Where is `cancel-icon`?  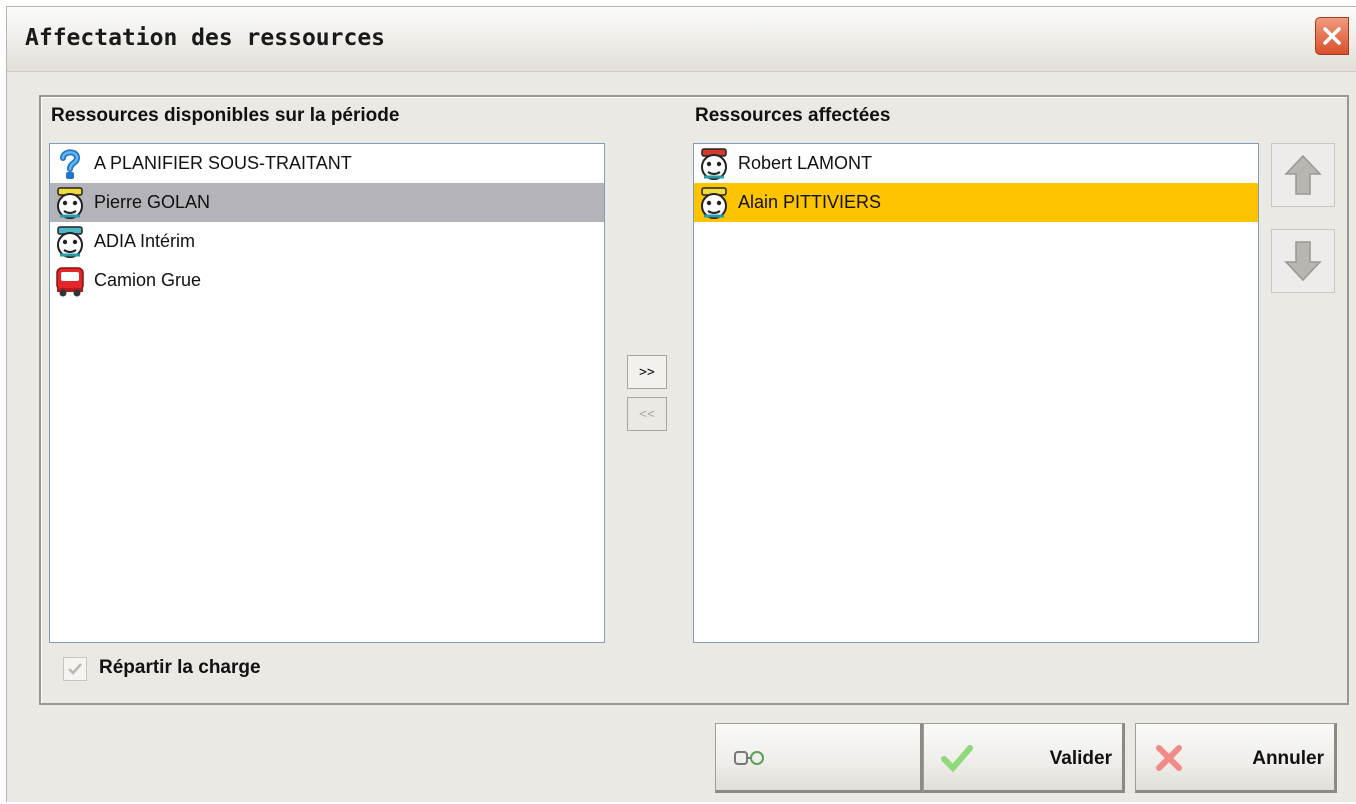 cancel-icon is located at coordinates (1169, 758).